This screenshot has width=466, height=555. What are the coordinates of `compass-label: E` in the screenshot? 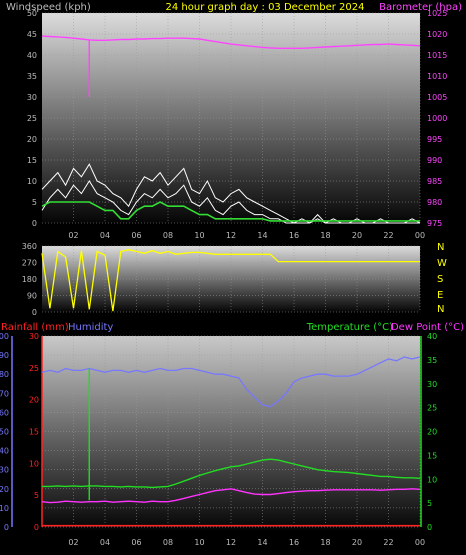 It's located at (440, 295).